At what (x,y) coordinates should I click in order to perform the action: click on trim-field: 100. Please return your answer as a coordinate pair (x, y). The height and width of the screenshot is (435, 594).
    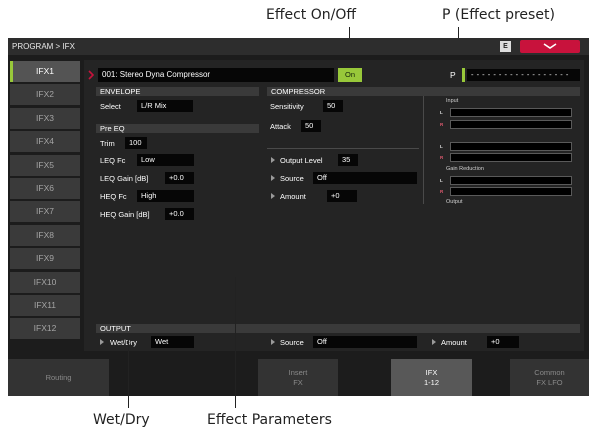
    Looking at the image, I should click on (136, 143).